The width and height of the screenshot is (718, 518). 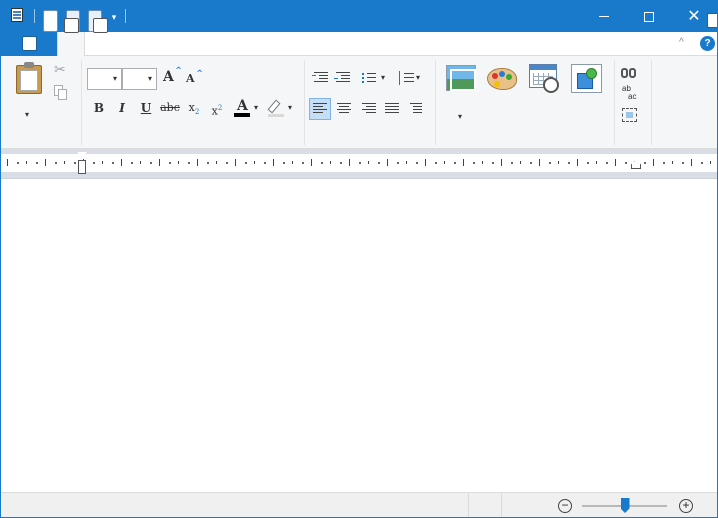 I want to click on maximize-button, so click(x=649, y=16).